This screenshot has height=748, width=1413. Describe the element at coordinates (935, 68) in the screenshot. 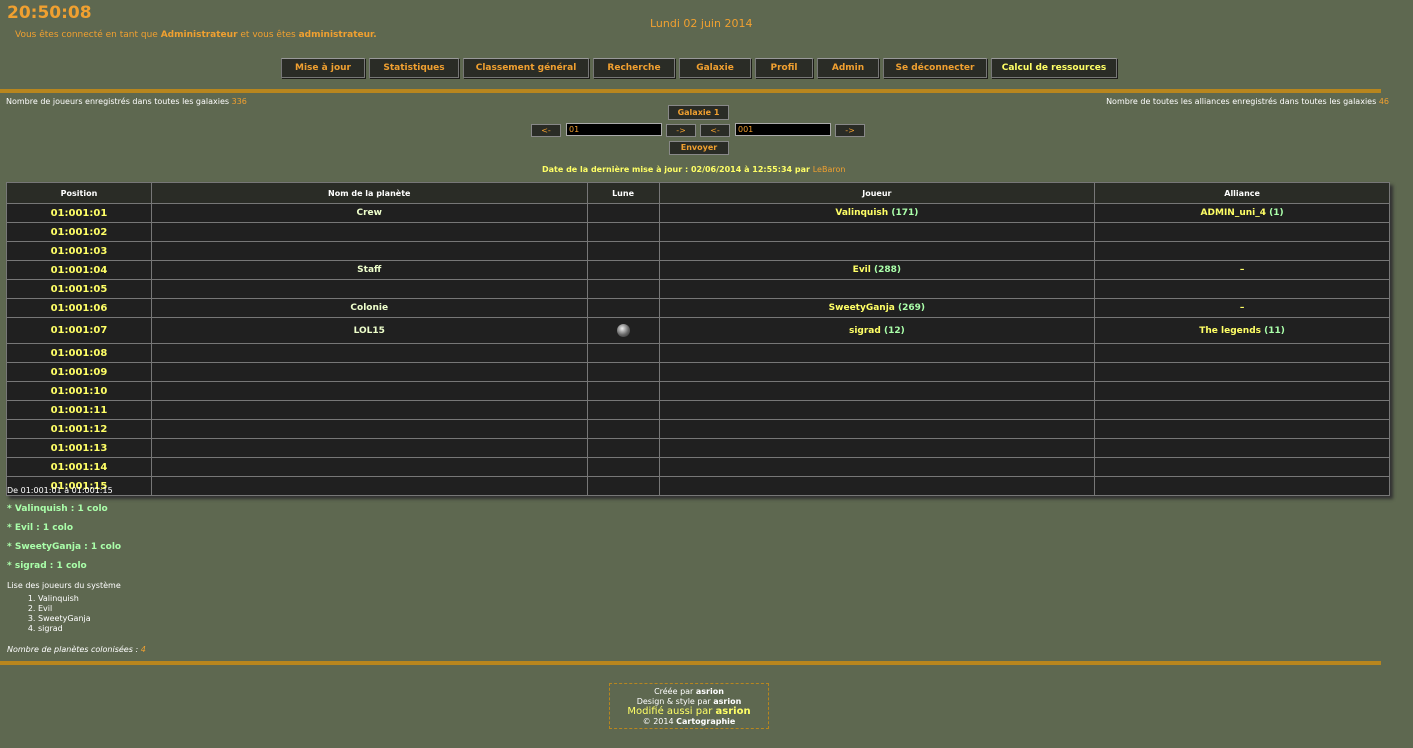

I see `nav-logout: Se déconnecter` at that location.